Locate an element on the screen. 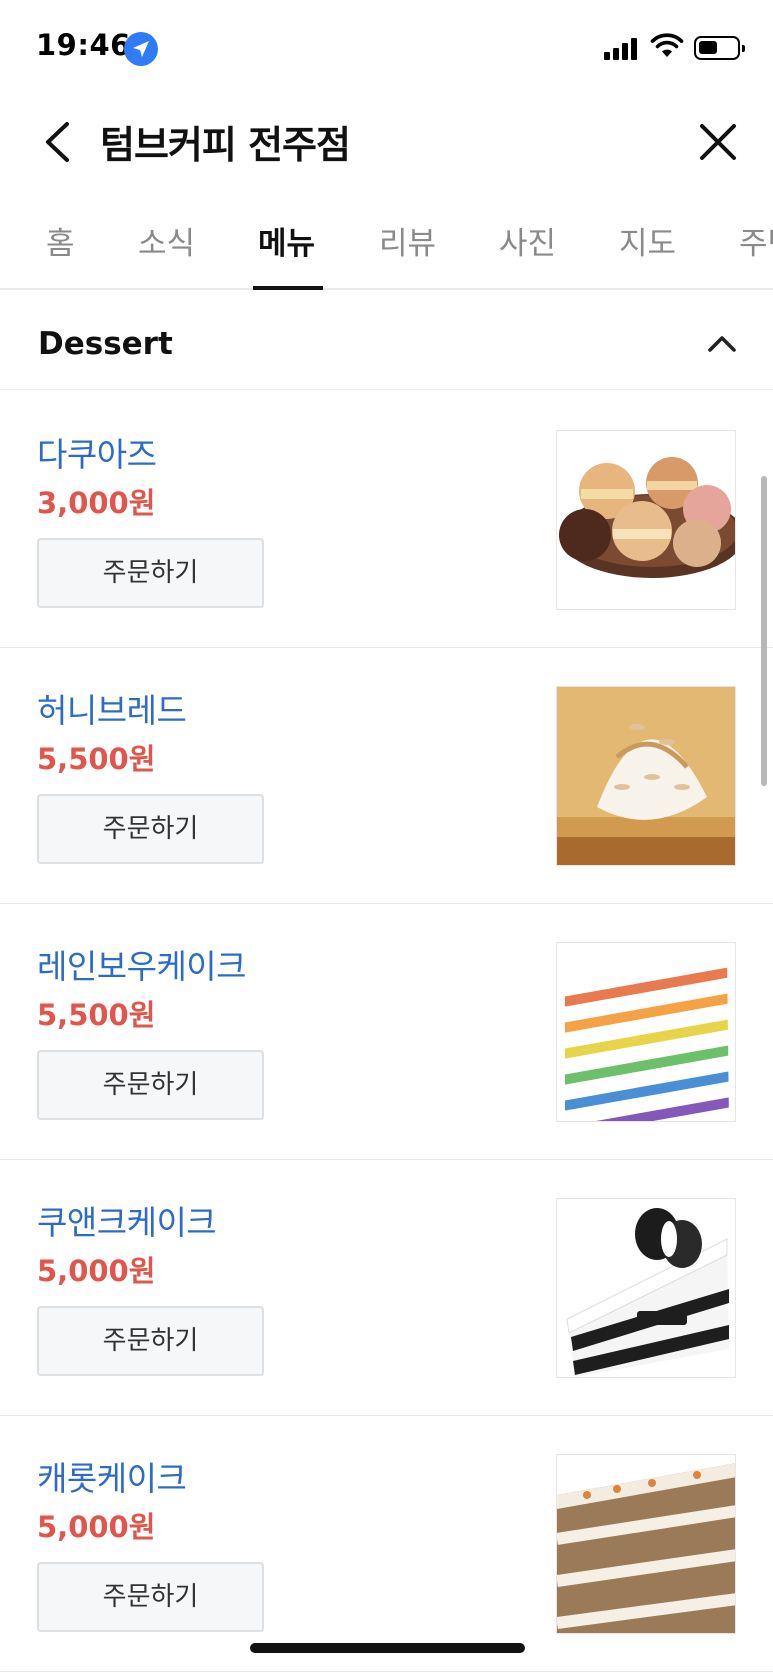 The width and height of the screenshot is (773, 1674). tab-news: 소식 is located at coordinates (166, 240).